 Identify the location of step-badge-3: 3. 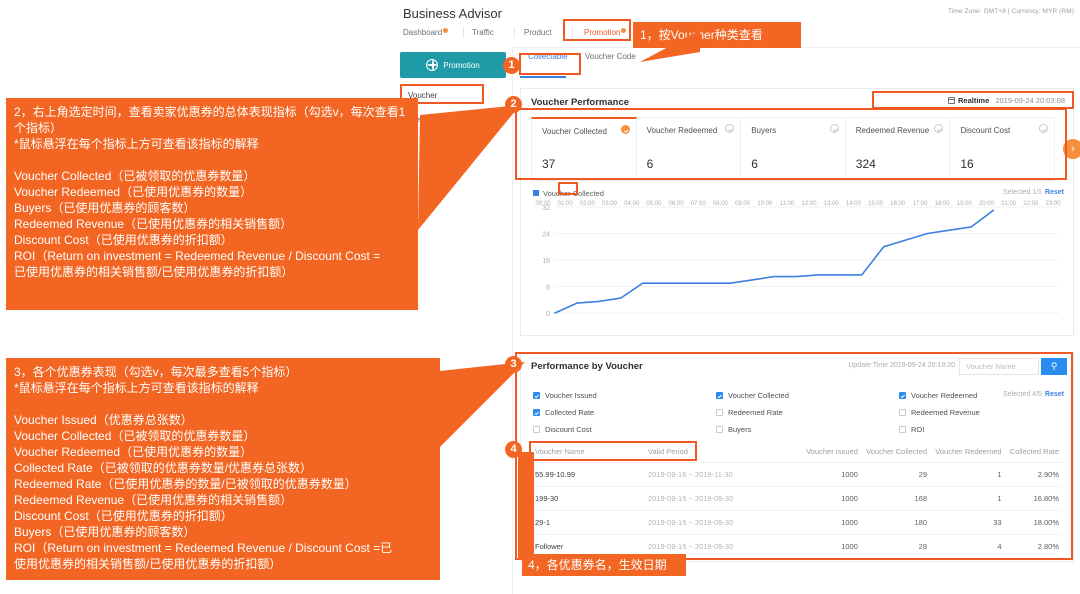
(513, 364).